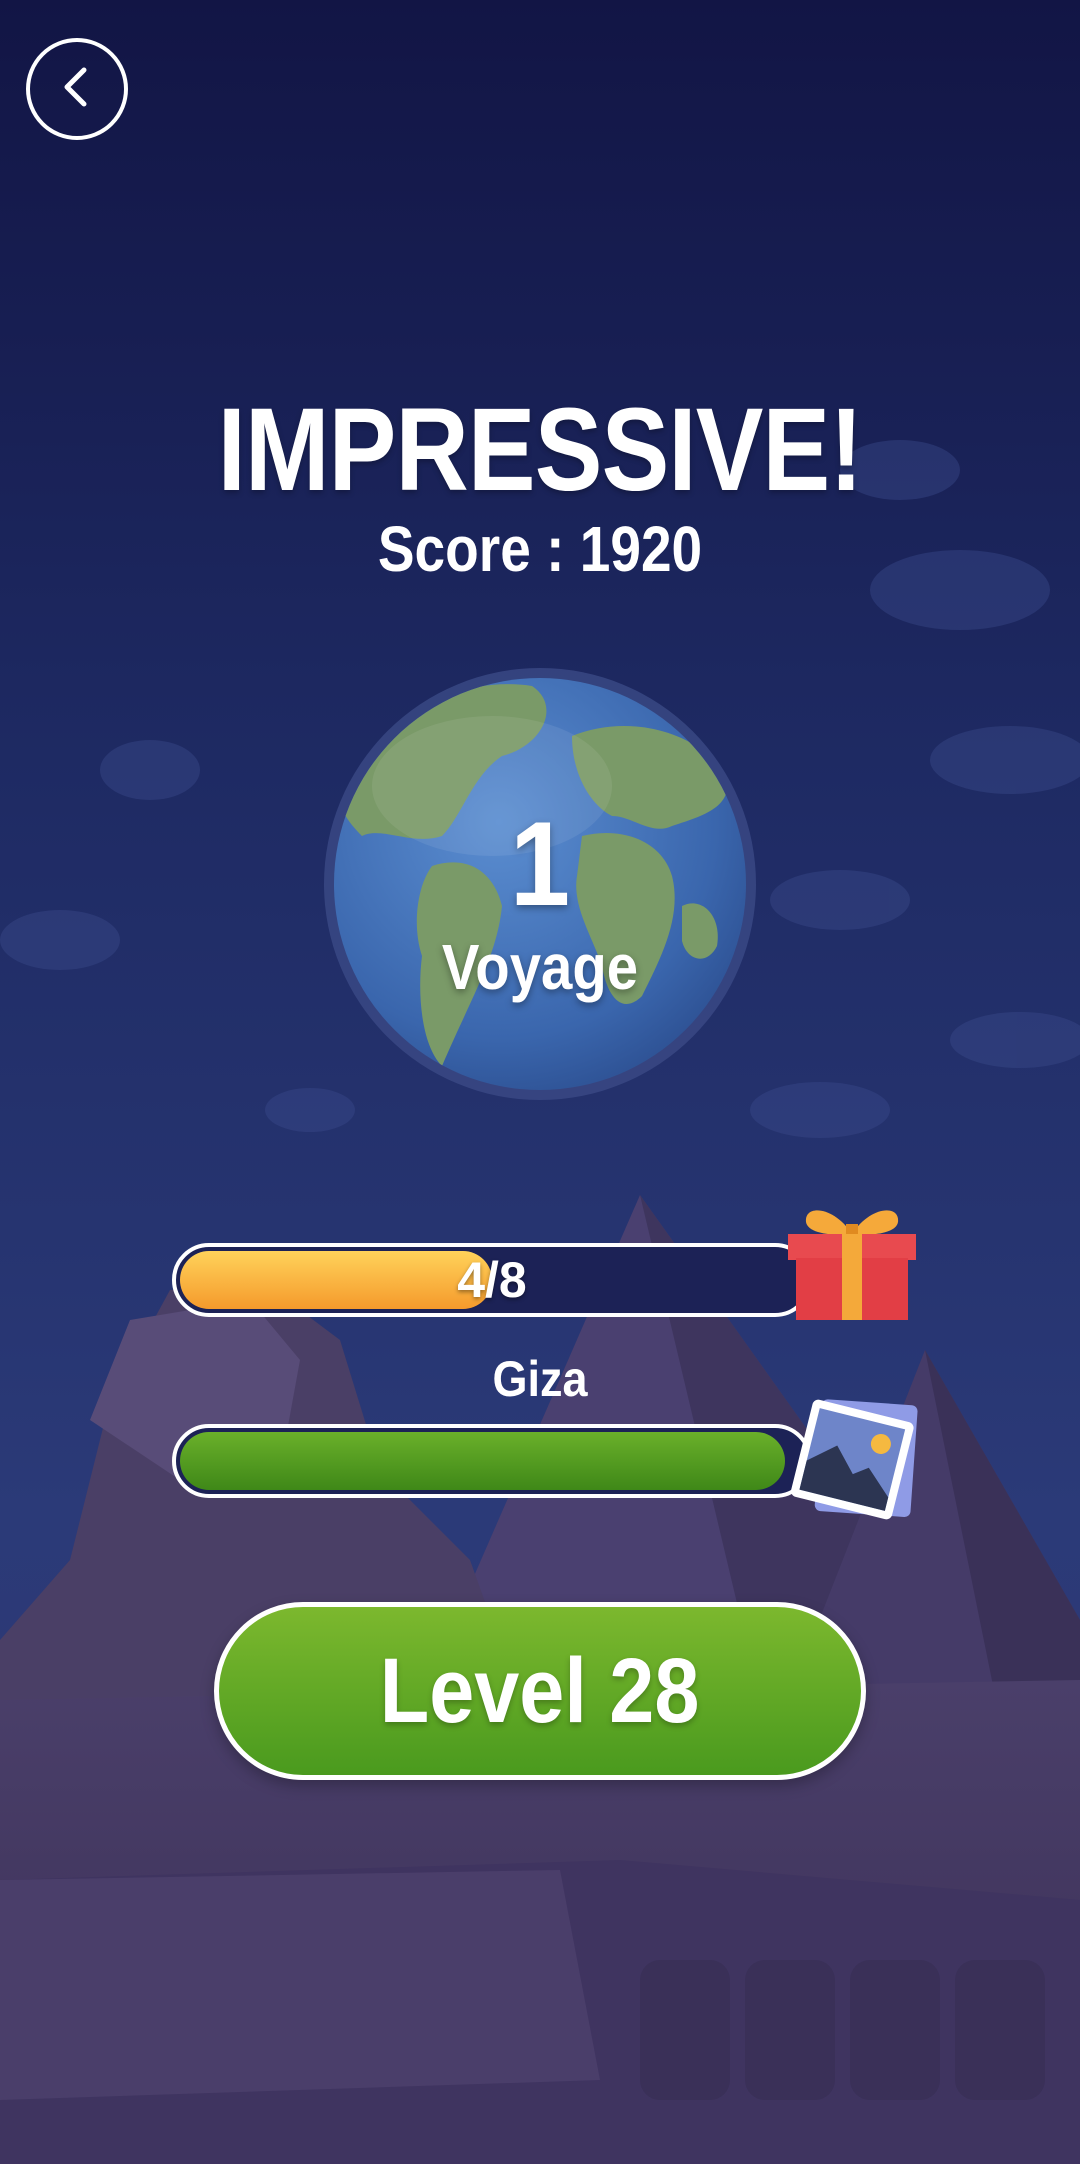 The image size is (1080, 2164). What do you see at coordinates (852, 1259) in the screenshot?
I see `gift-icon` at bounding box center [852, 1259].